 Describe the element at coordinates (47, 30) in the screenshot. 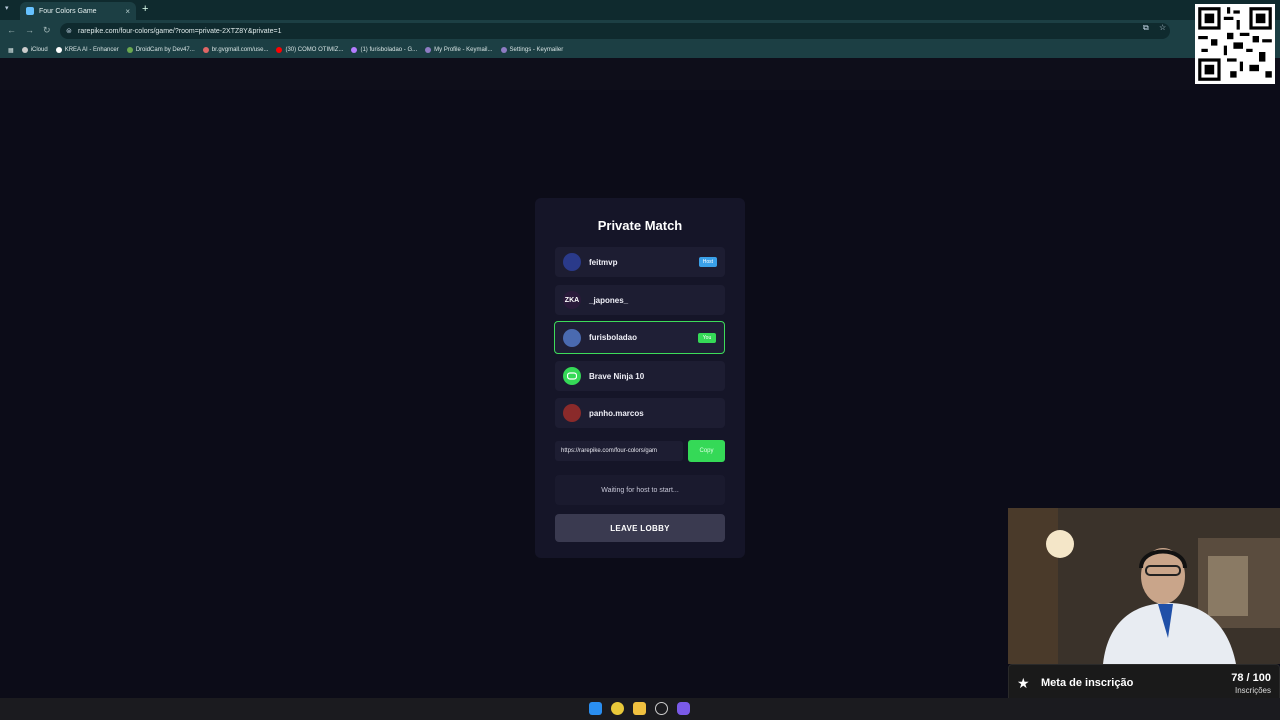

I see `reload-icon: ↻` at that location.